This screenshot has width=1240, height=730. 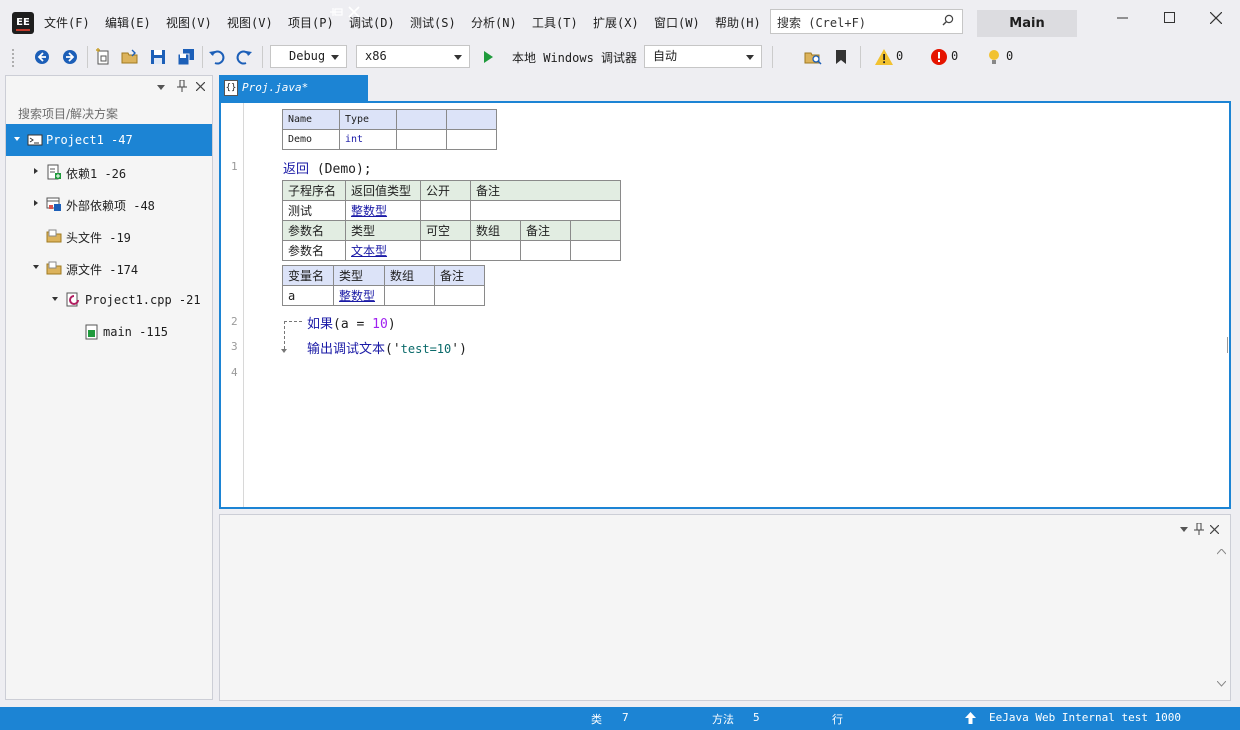 What do you see at coordinates (250, 22) in the screenshot?
I see `menu-view-2: 视图(V)` at bounding box center [250, 22].